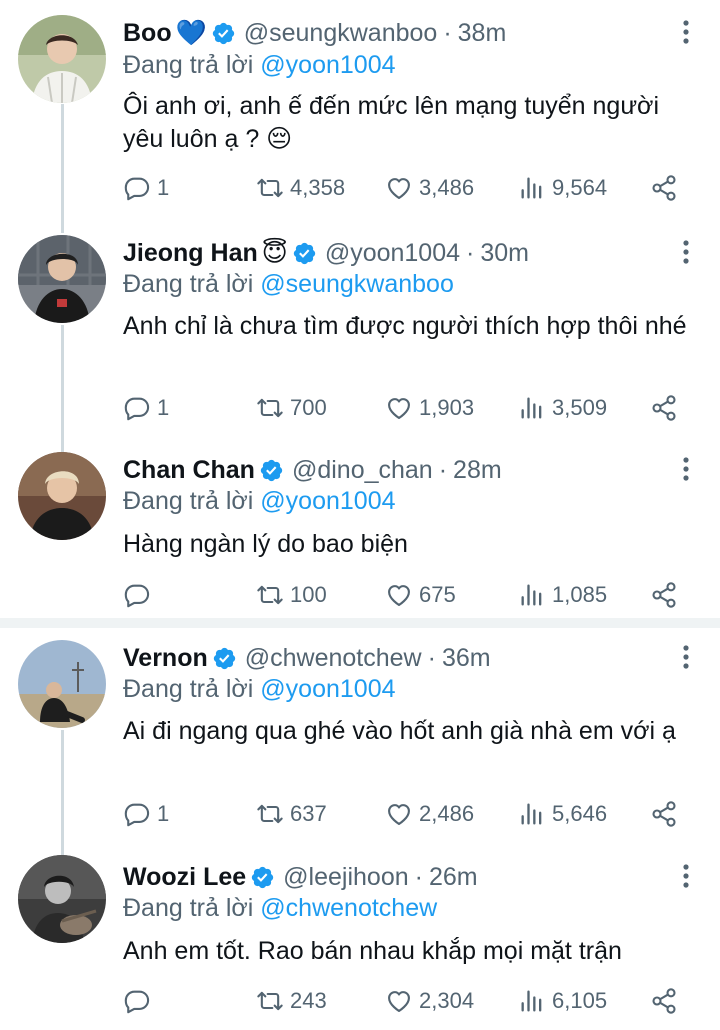  I want to click on thread-separator, so click(360, 623).